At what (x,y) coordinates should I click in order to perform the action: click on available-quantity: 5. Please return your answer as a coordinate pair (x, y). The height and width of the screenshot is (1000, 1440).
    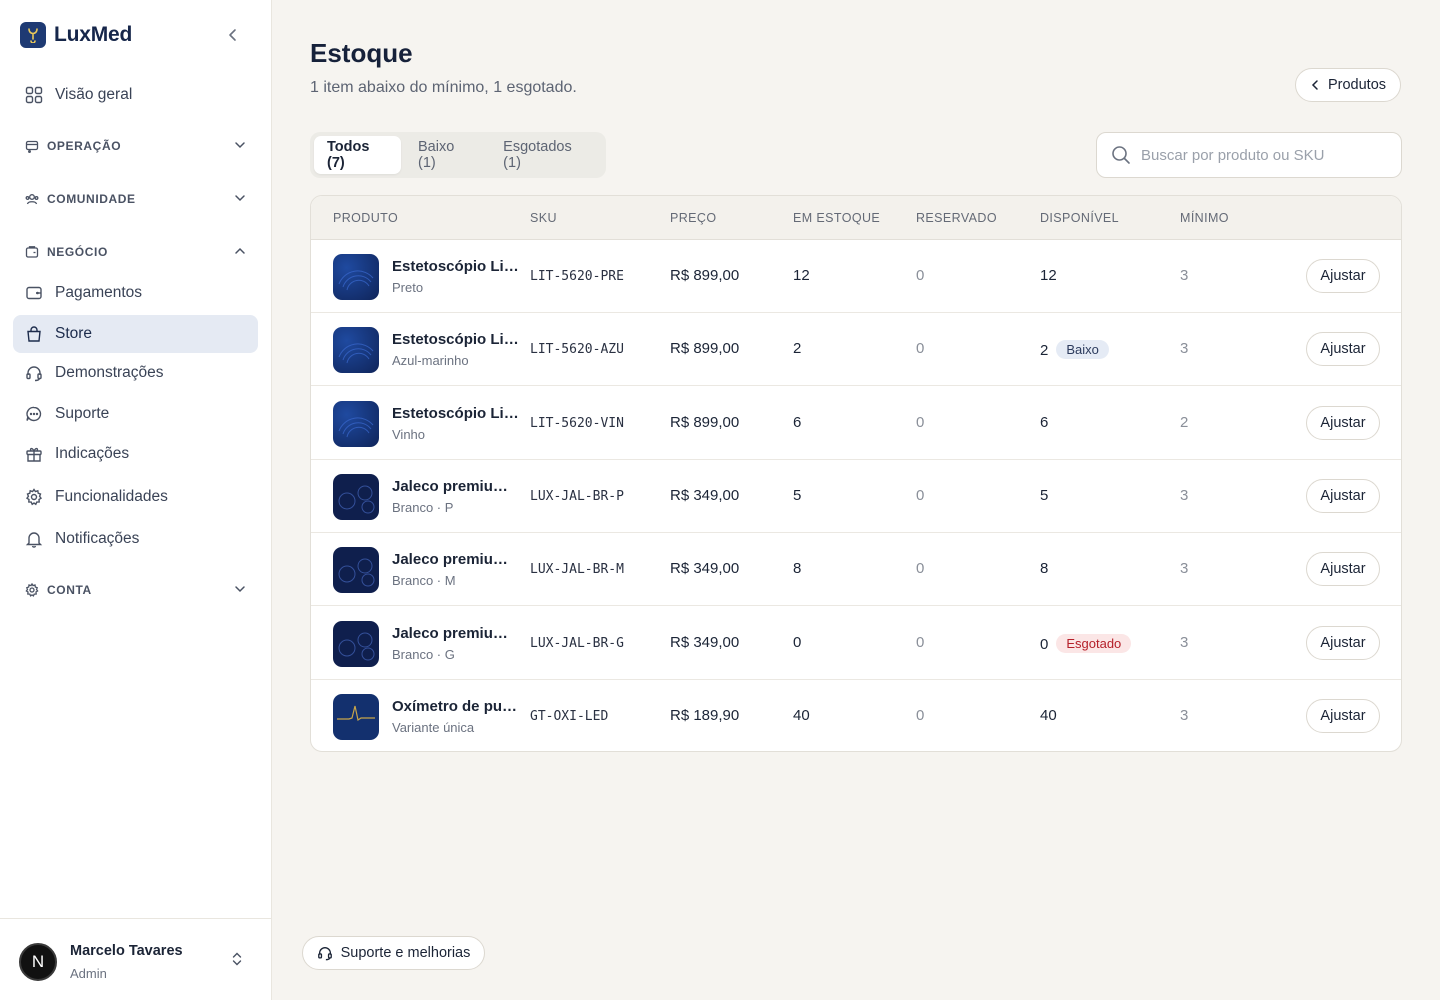
    Looking at the image, I should click on (1044, 495).